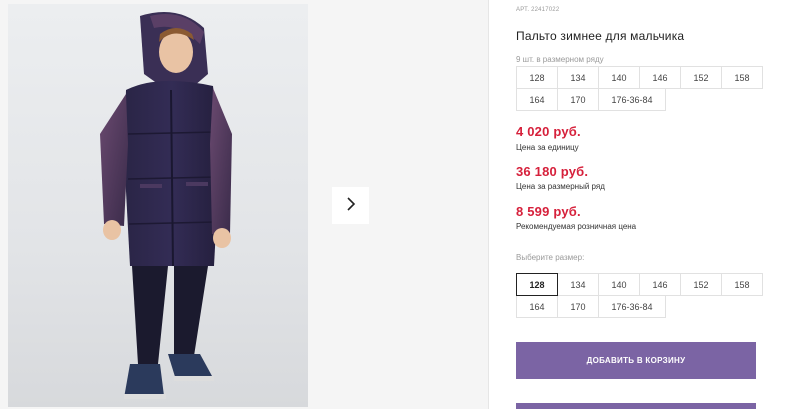  What do you see at coordinates (537, 284) in the screenshot?
I see `size-option-128: 128` at bounding box center [537, 284].